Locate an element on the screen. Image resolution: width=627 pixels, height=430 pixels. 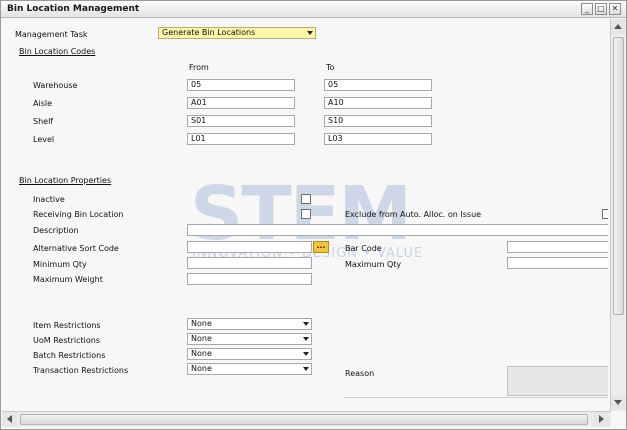
management-task-label: Management Task is located at coordinates (51, 34).